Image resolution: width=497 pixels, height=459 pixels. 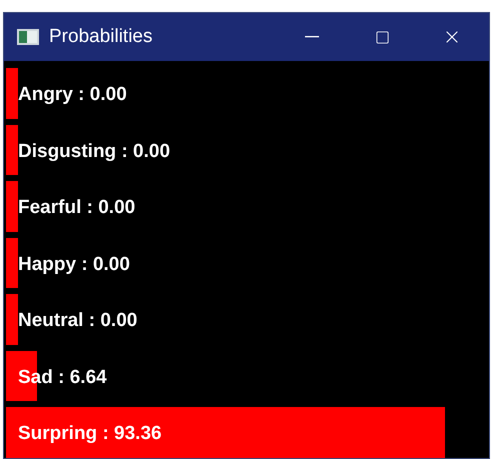 What do you see at coordinates (72, 95) in the screenshot?
I see `emotion-label: Angry : 0.00` at bounding box center [72, 95].